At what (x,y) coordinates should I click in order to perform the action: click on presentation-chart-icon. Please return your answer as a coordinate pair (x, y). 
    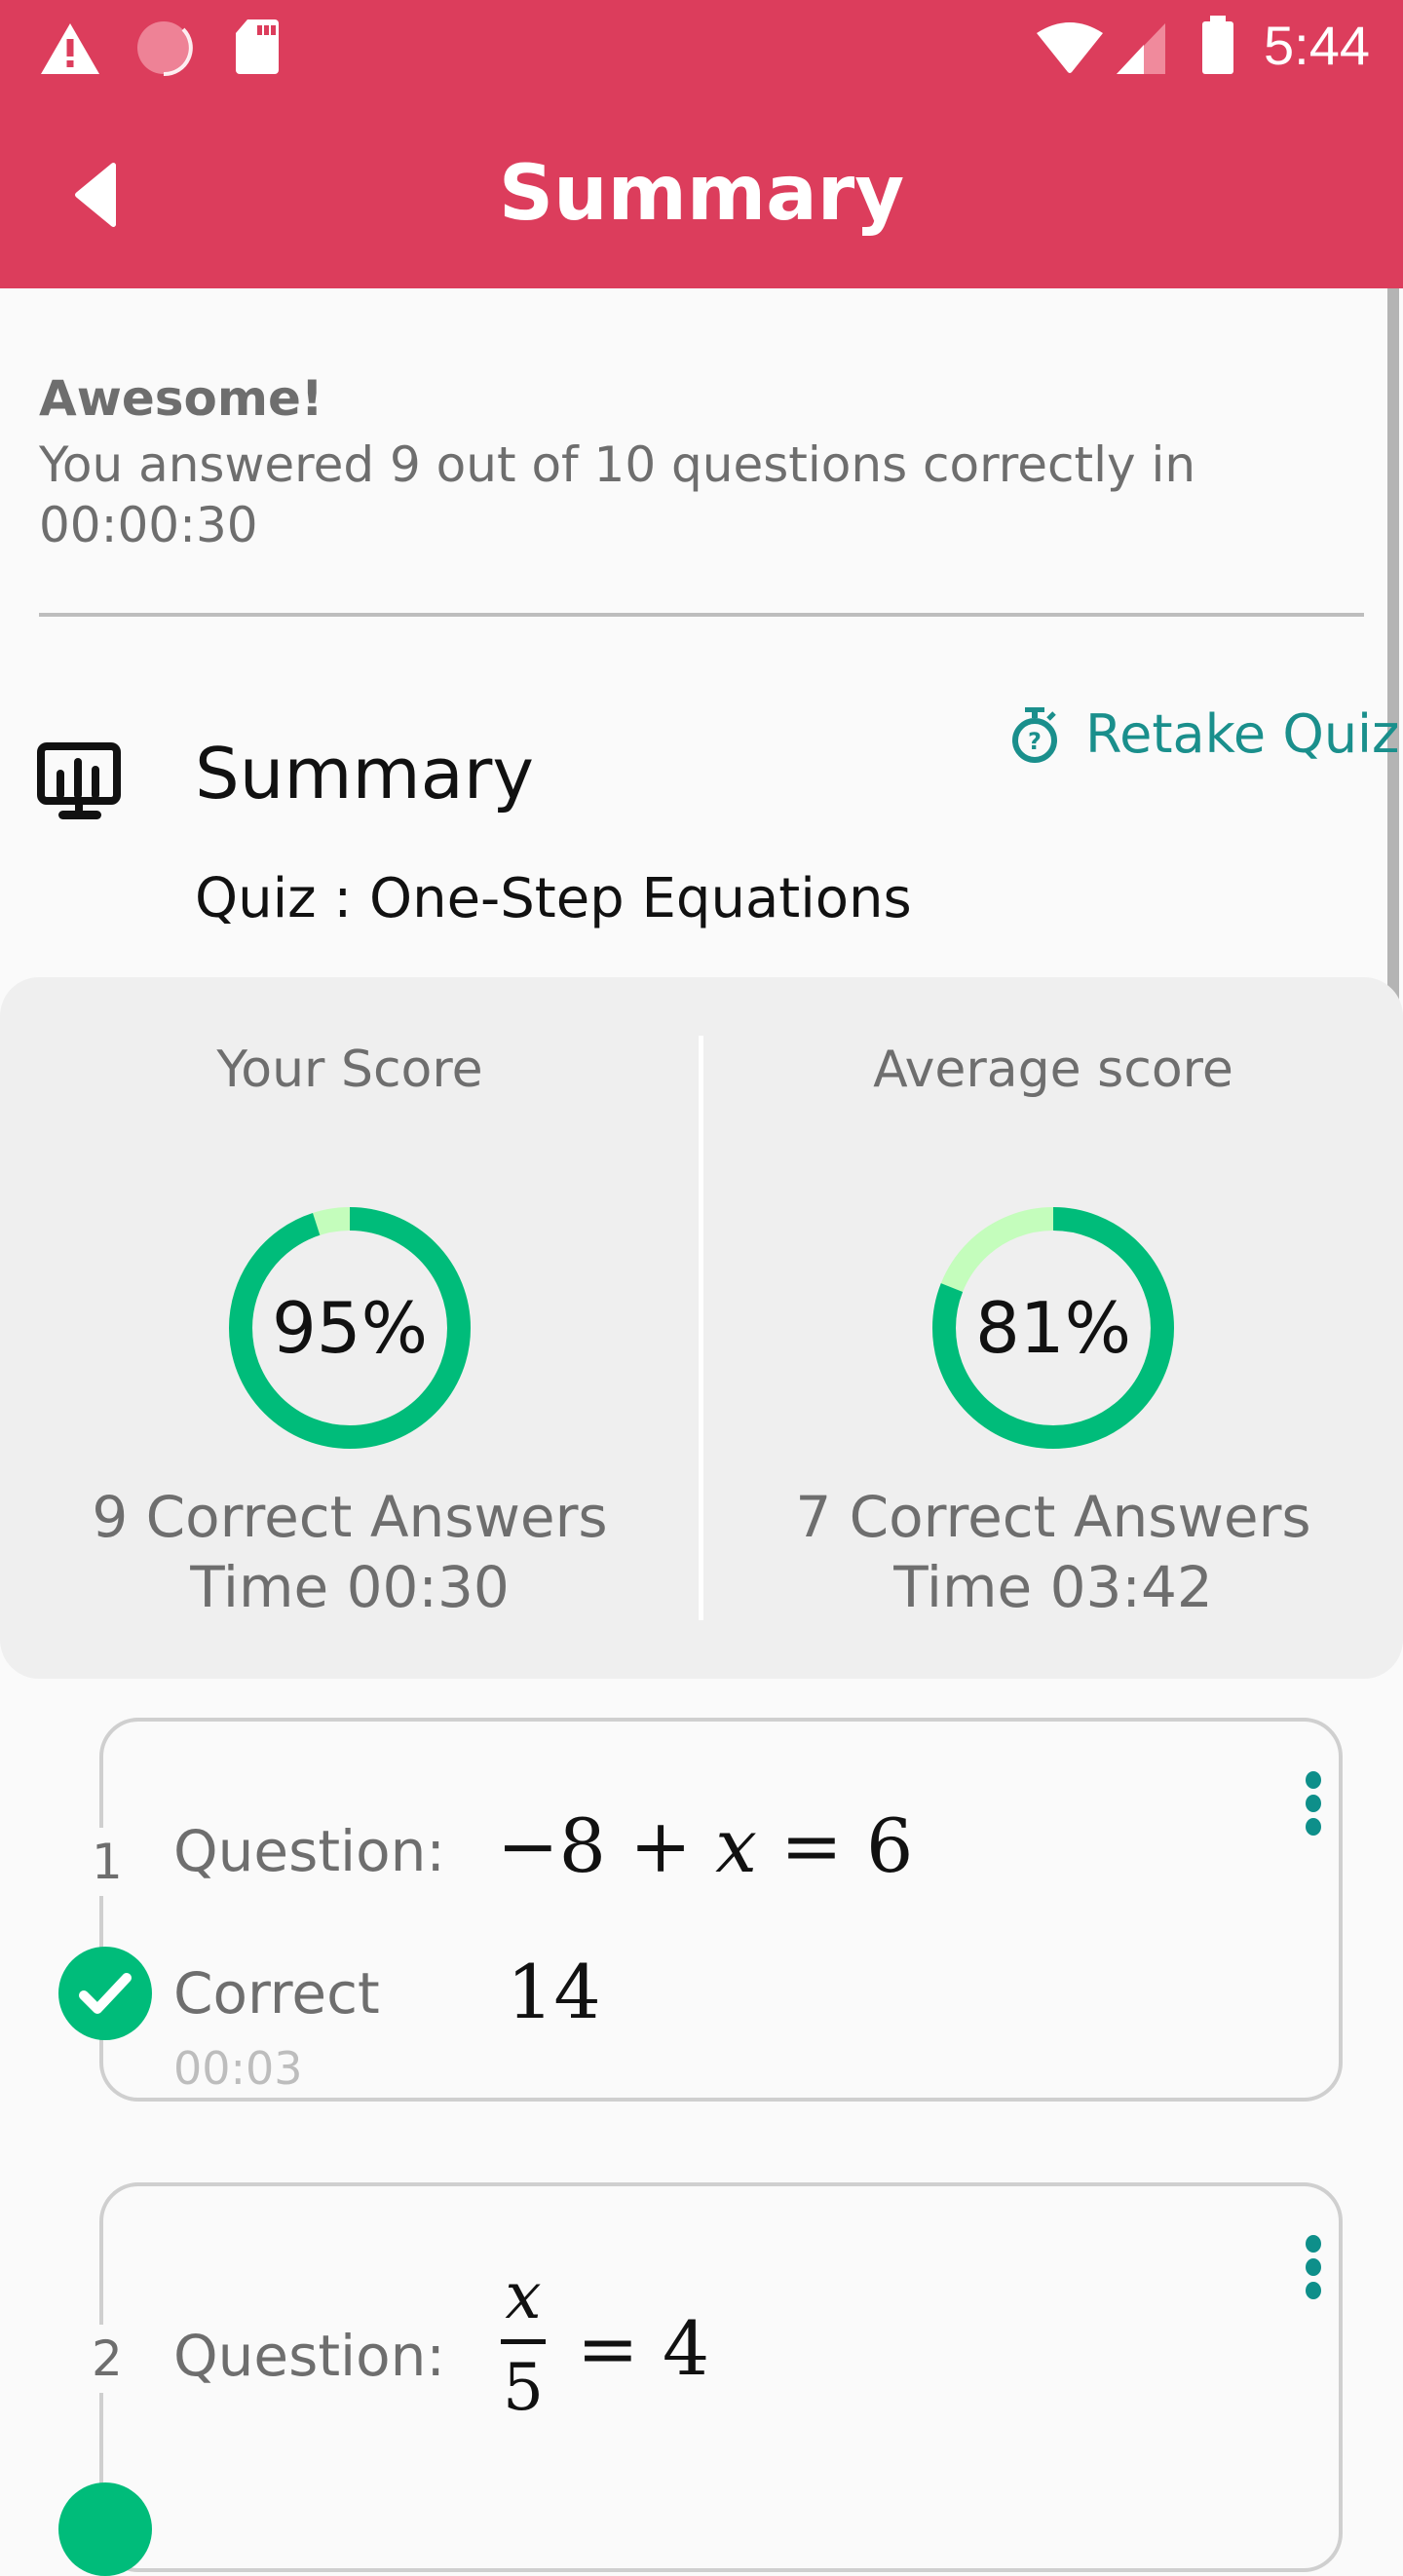
    Looking at the image, I should click on (79, 780).